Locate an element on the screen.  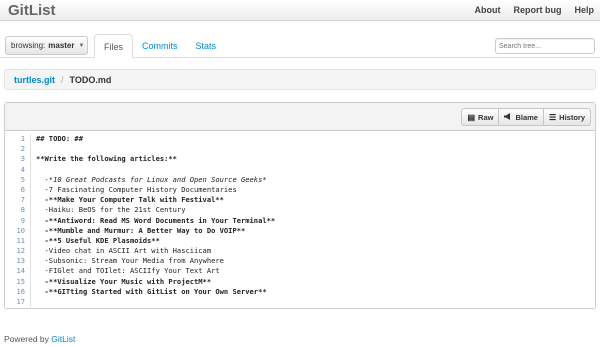
blame-button-label: Blame is located at coordinates (526, 117).